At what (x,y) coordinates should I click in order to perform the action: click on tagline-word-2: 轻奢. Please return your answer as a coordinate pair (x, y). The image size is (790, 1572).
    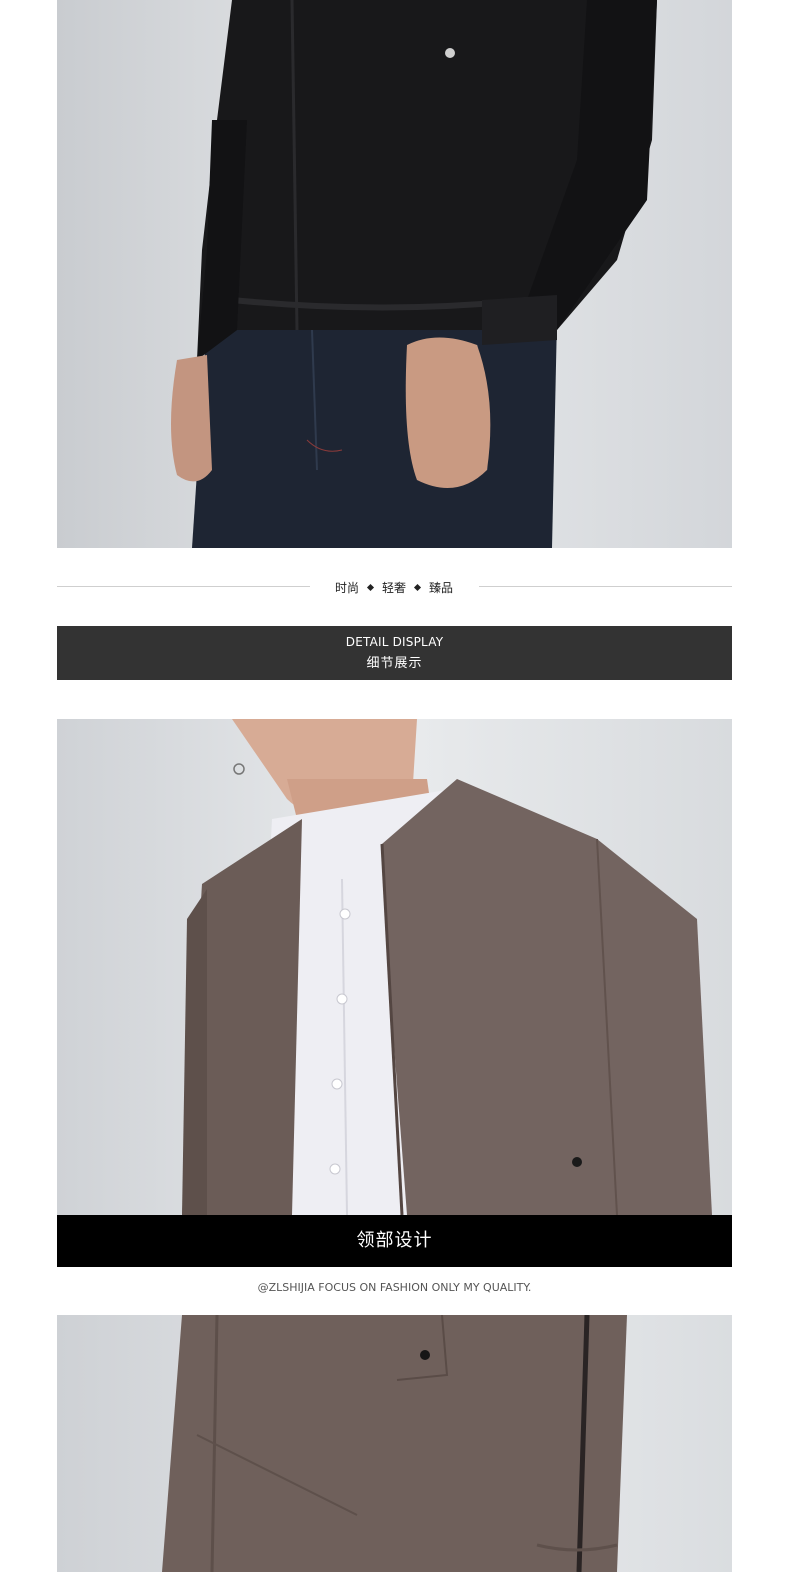
    Looking at the image, I should click on (393, 587).